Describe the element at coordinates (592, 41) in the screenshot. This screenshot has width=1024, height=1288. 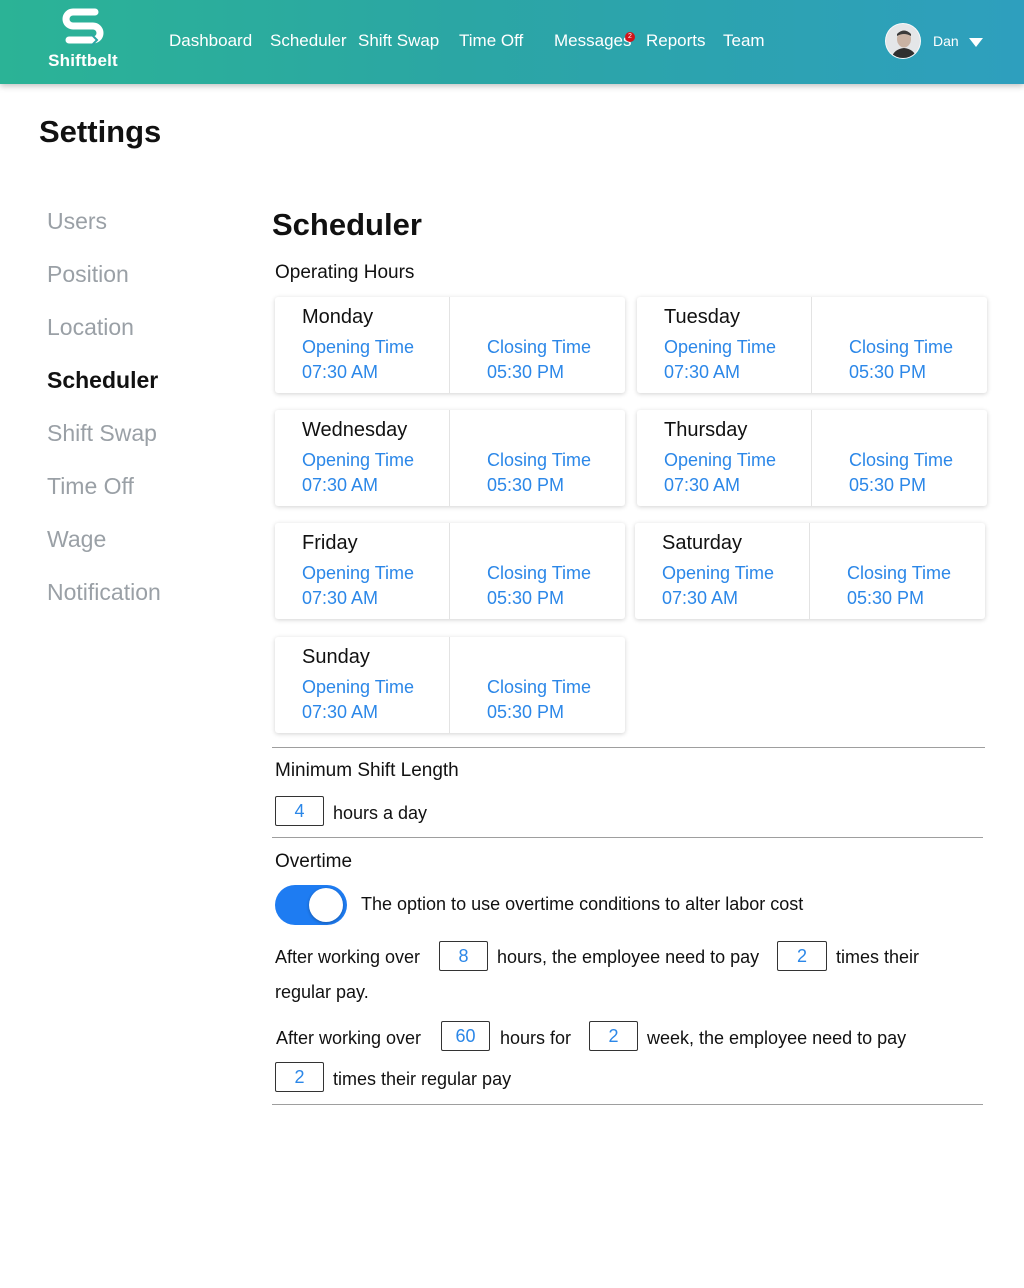
I see `nav-messages: Messages` at that location.